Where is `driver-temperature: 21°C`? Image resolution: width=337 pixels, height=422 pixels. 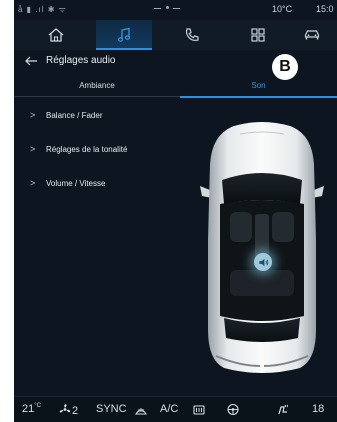 driver-temperature: 21°C is located at coordinates (31, 409).